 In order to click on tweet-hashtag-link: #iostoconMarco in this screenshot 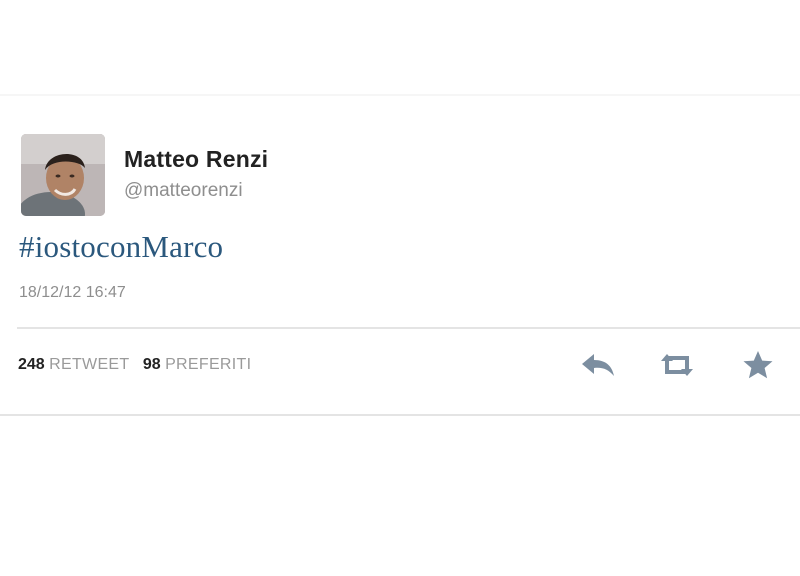, I will do `click(121, 247)`.